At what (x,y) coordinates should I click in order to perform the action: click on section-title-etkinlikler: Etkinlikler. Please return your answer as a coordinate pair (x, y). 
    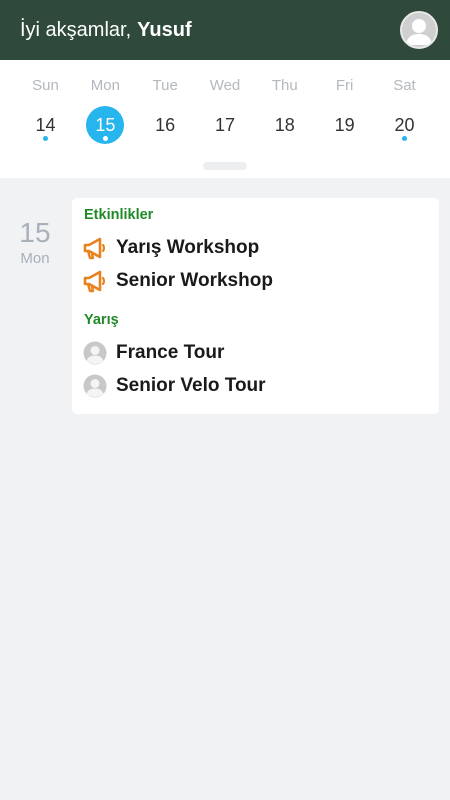
    Looking at the image, I should click on (119, 215).